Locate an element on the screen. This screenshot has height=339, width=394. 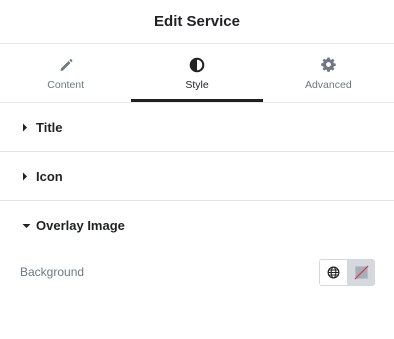
none-slash-icon is located at coordinates (361, 272).